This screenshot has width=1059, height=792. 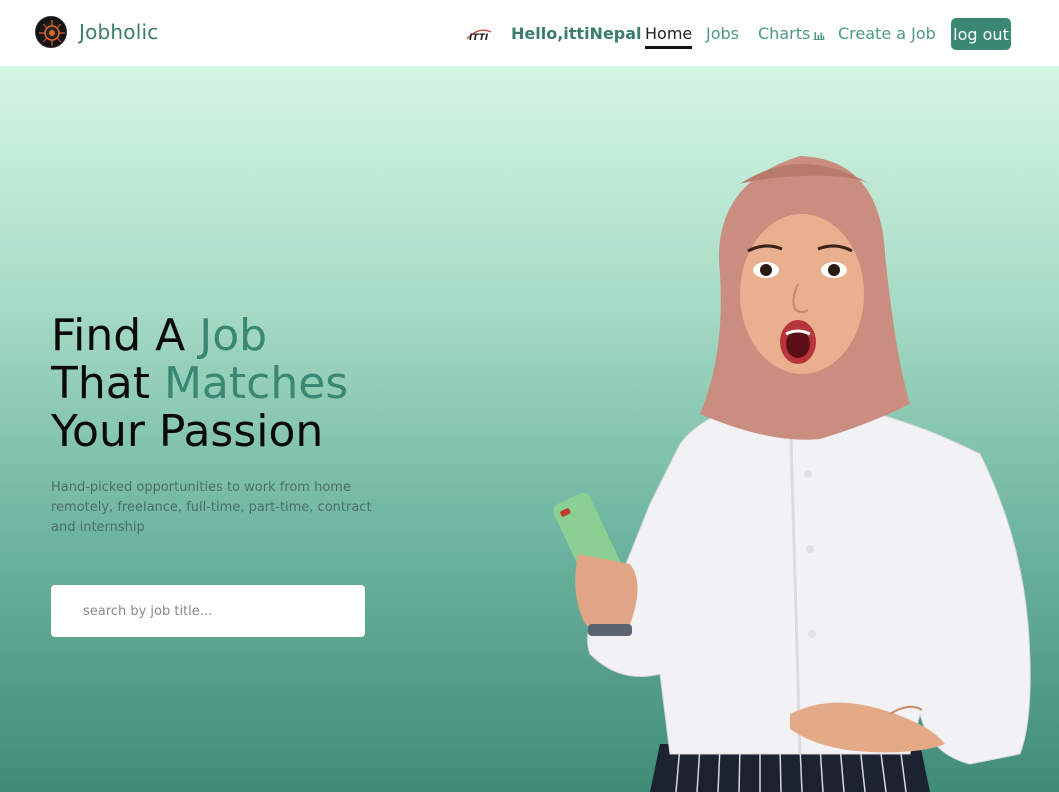 What do you see at coordinates (819, 36) in the screenshot?
I see `bar-chart-icon` at bounding box center [819, 36].